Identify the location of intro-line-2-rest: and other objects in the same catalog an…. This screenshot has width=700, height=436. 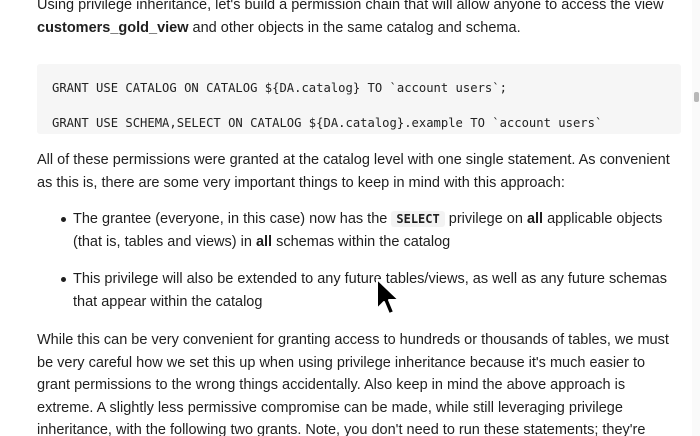
(354, 27).